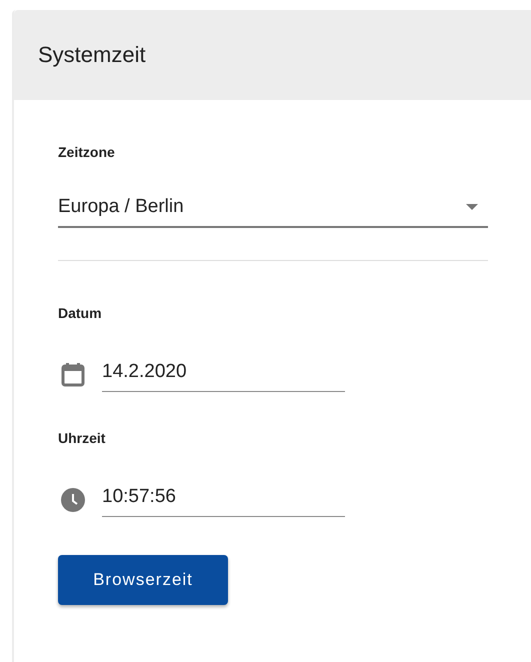 This screenshot has height=662, width=531. Describe the element at coordinates (73, 499) in the screenshot. I see `clock-icon` at that location.